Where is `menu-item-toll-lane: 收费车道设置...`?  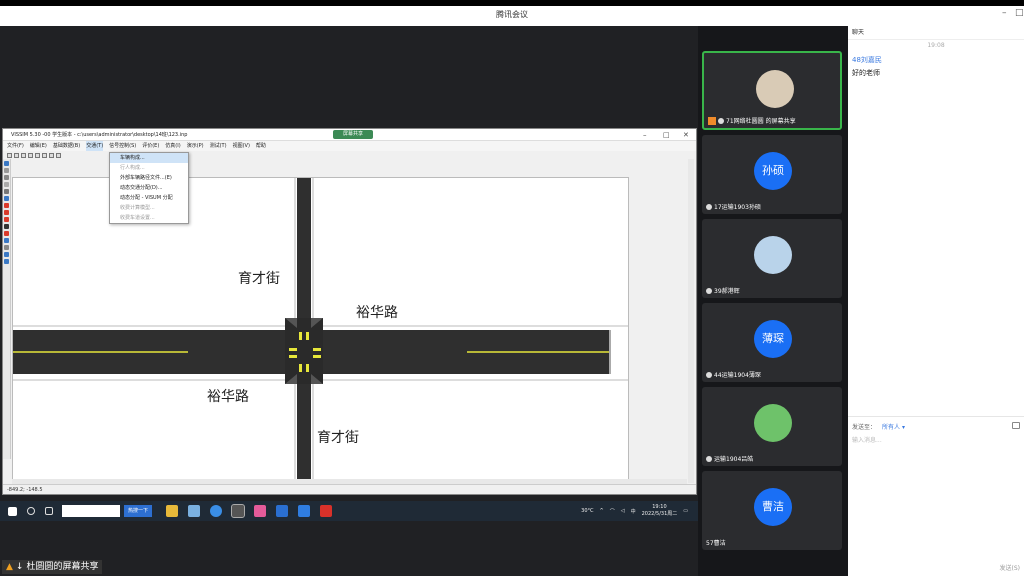
menu-item-toll-lane: 收费车道设置... is located at coordinates (149, 218).